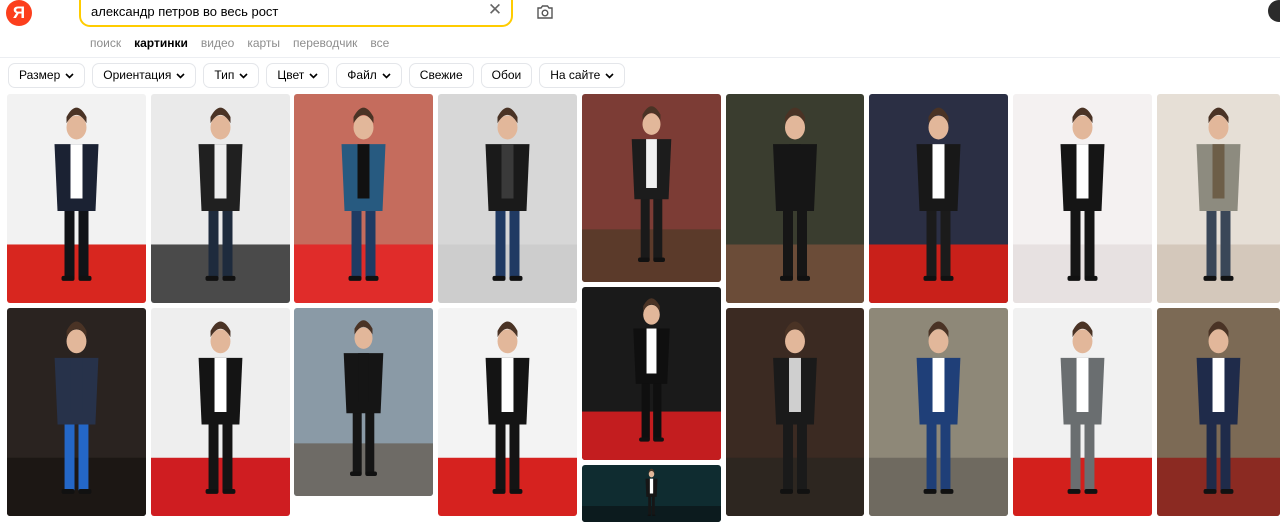  I want to click on filter-label: Свежие, so click(441, 75).